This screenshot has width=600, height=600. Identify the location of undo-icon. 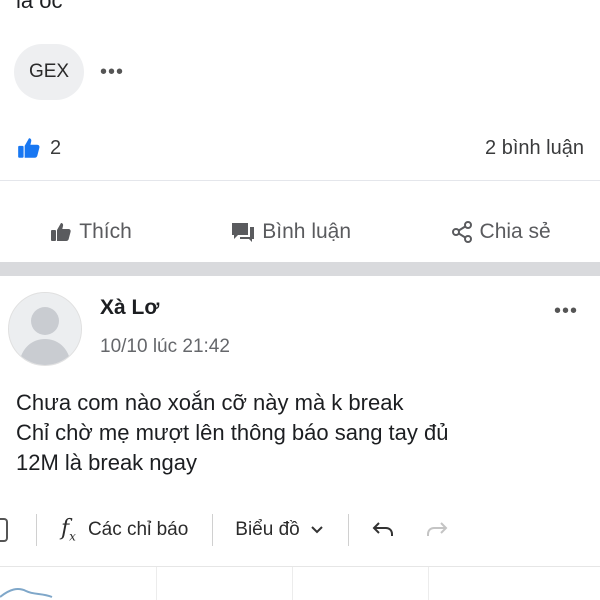
(382, 529).